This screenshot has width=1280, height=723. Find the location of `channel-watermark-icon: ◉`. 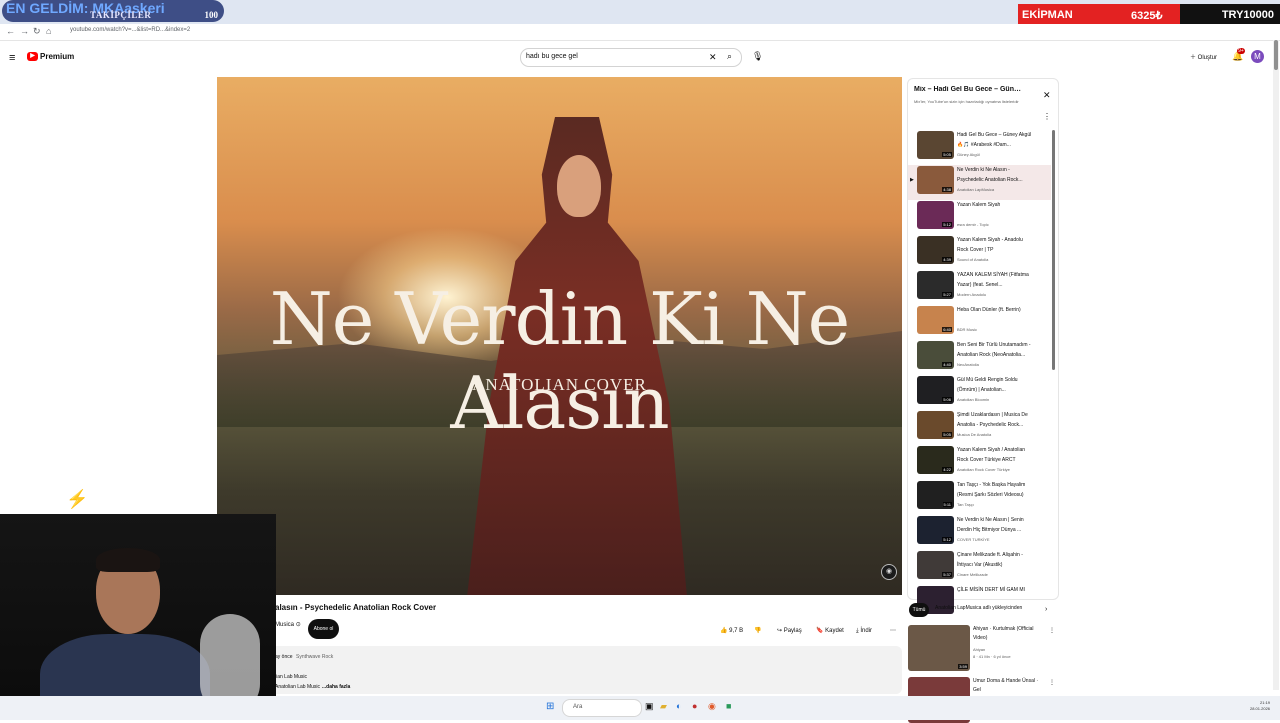

channel-watermark-icon: ◉ is located at coordinates (889, 572).